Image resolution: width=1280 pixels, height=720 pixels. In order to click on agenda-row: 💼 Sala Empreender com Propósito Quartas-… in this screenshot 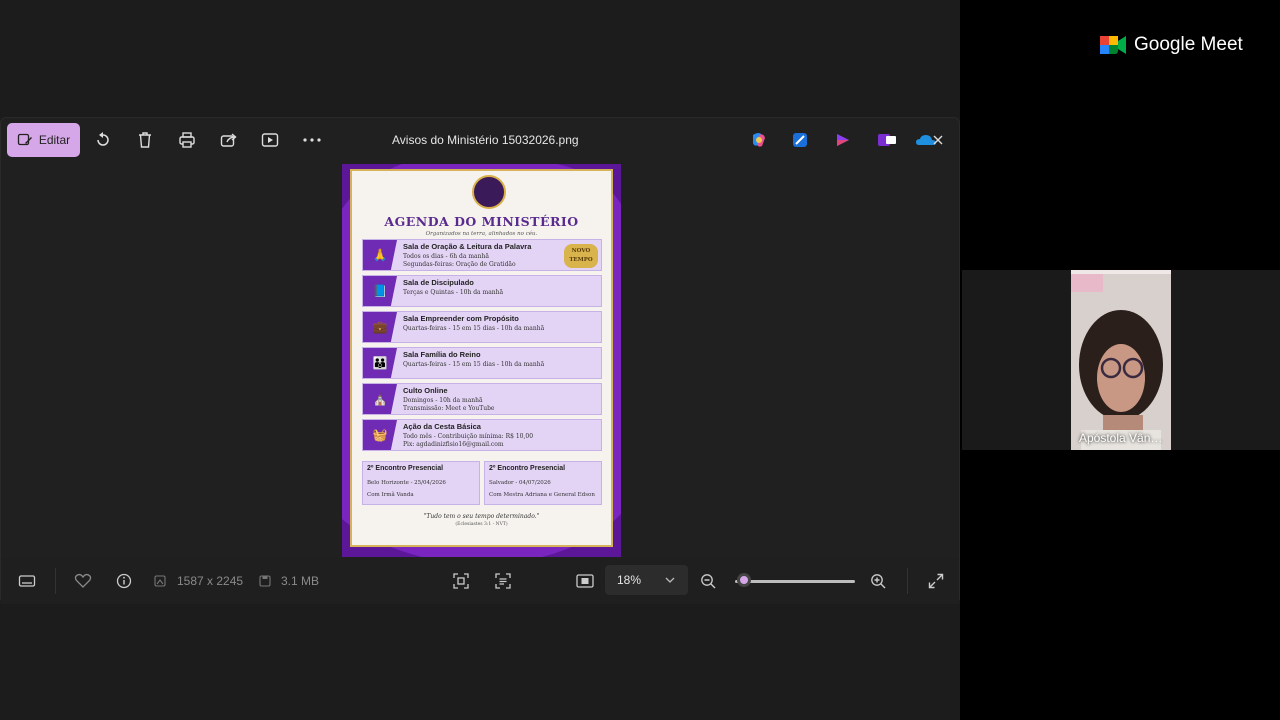, I will do `click(482, 327)`.